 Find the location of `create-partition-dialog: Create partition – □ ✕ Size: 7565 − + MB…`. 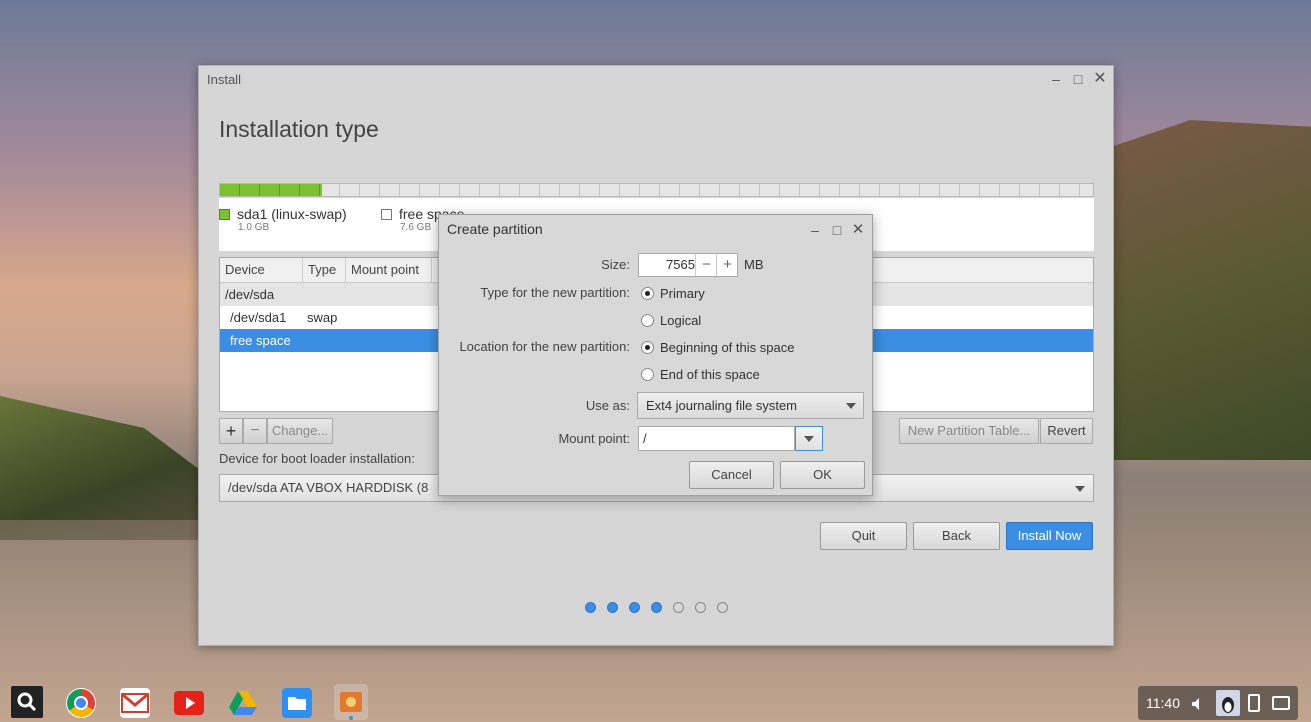

create-partition-dialog: Create partition – □ ✕ Size: 7565 − + MB… is located at coordinates (655, 355).